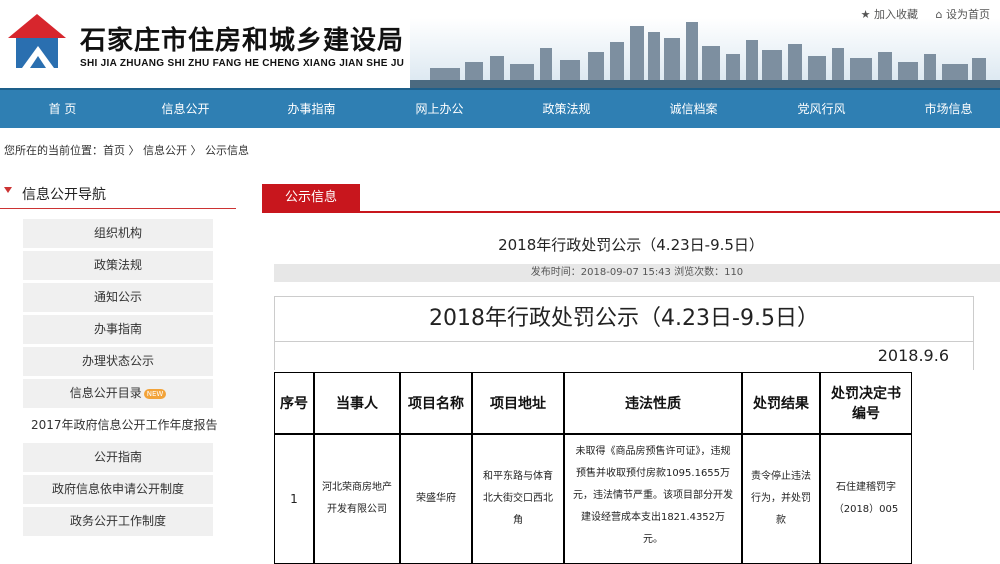 This screenshot has height=564, width=1000. Describe the element at coordinates (439, 109) in the screenshot. I see `nav-online-office: 网上办公` at that location.